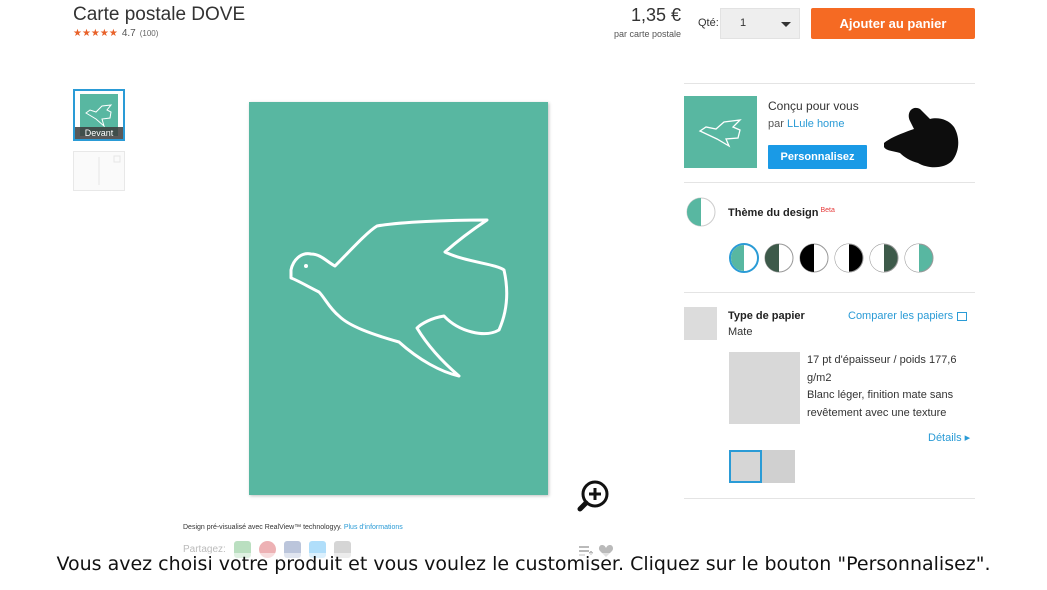 Image resolution: width=1047 pixels, height=590 pixels. What do you see at coordinates (901, 316) in the screenshot?
I see `compare-papers-label: Comparer les papiers` at bounding box center [901, 316].